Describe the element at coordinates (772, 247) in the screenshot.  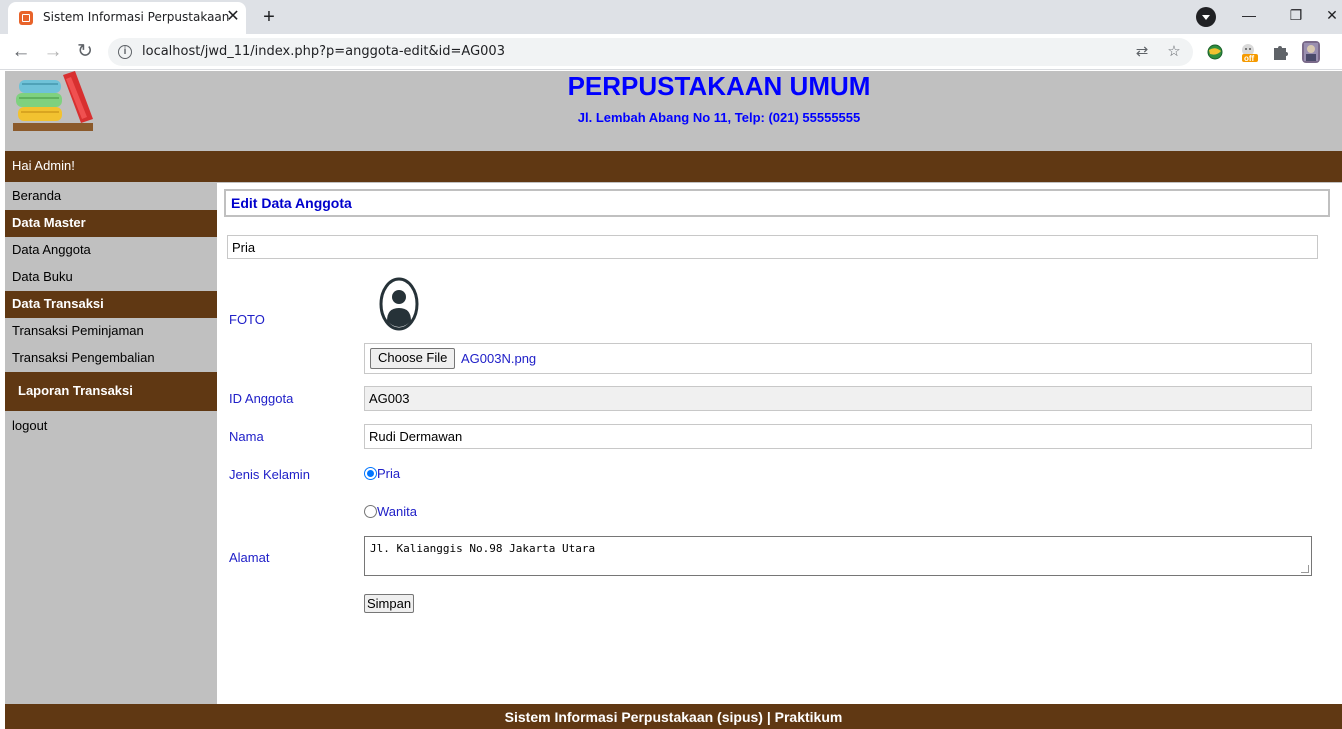
I see `gender-echo-box: Pria` at that location.